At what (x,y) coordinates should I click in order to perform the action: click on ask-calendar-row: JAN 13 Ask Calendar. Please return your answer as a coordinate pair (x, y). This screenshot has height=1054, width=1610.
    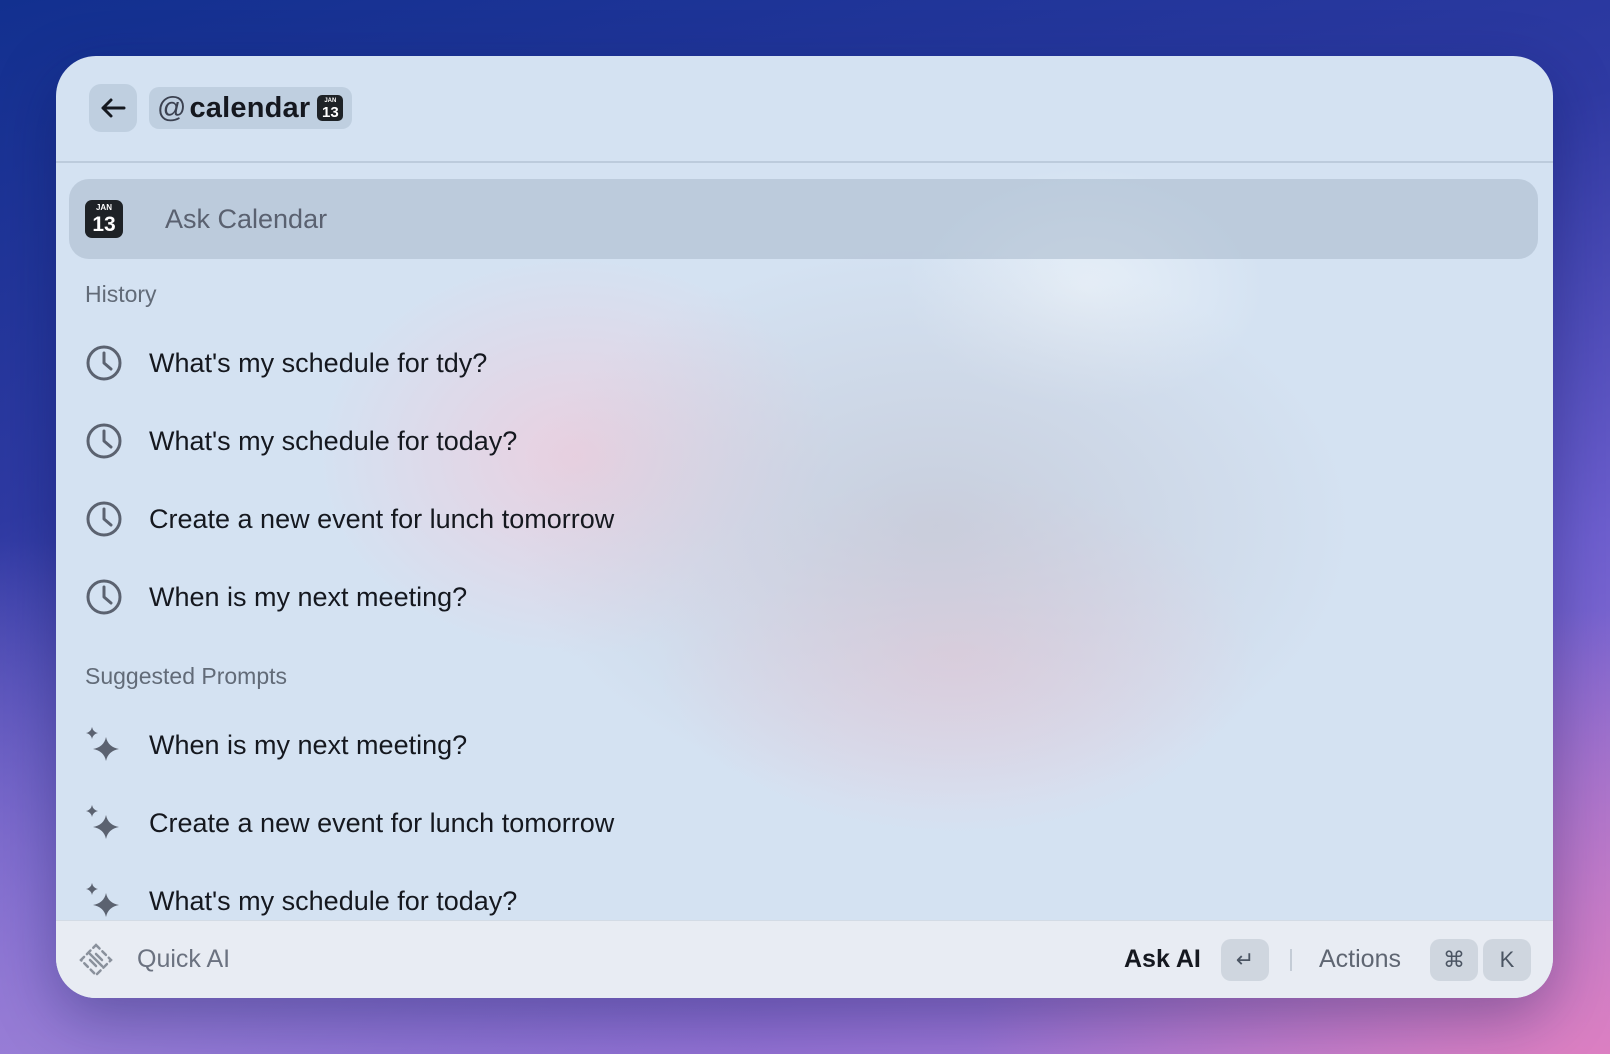
    Looking at the image, I should click on (803, 219).